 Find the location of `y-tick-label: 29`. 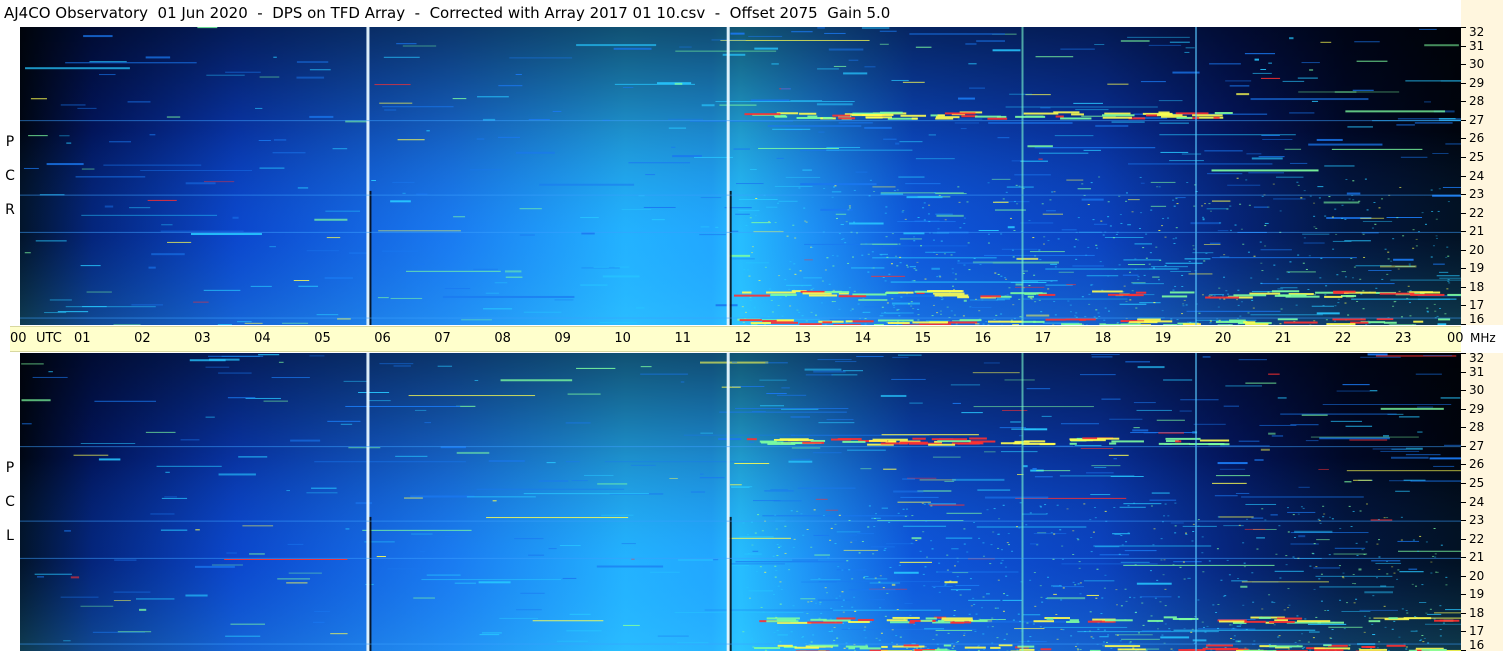

y-tick-label: 29 is located at coordinates (1477, 82).